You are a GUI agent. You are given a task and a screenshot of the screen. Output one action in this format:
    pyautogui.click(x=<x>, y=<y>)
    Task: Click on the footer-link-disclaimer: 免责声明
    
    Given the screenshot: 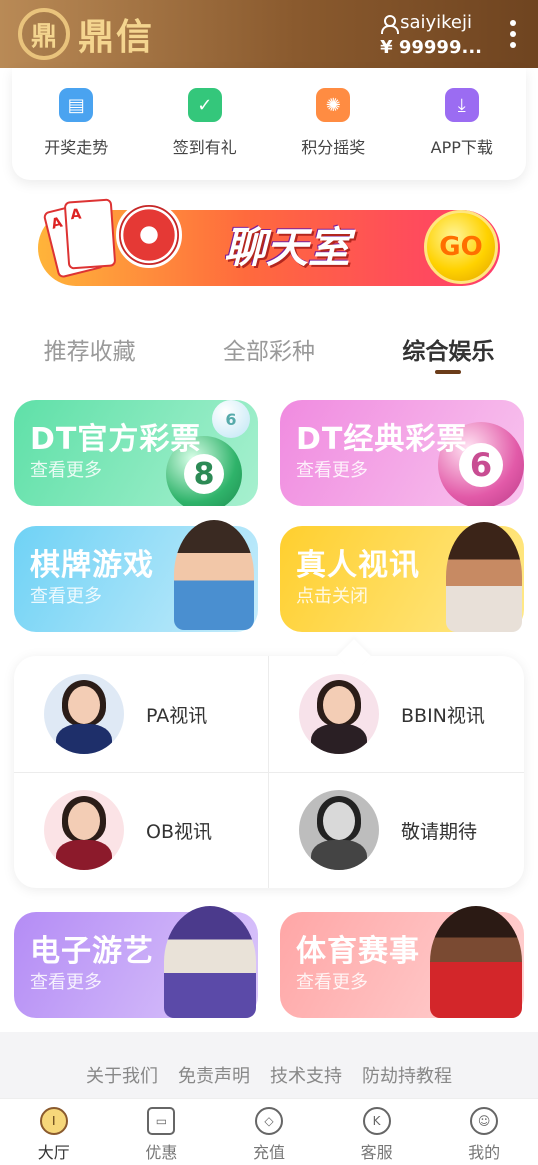 What is the action you would take?
    pyautogui.click(x=214, y=1075)
    